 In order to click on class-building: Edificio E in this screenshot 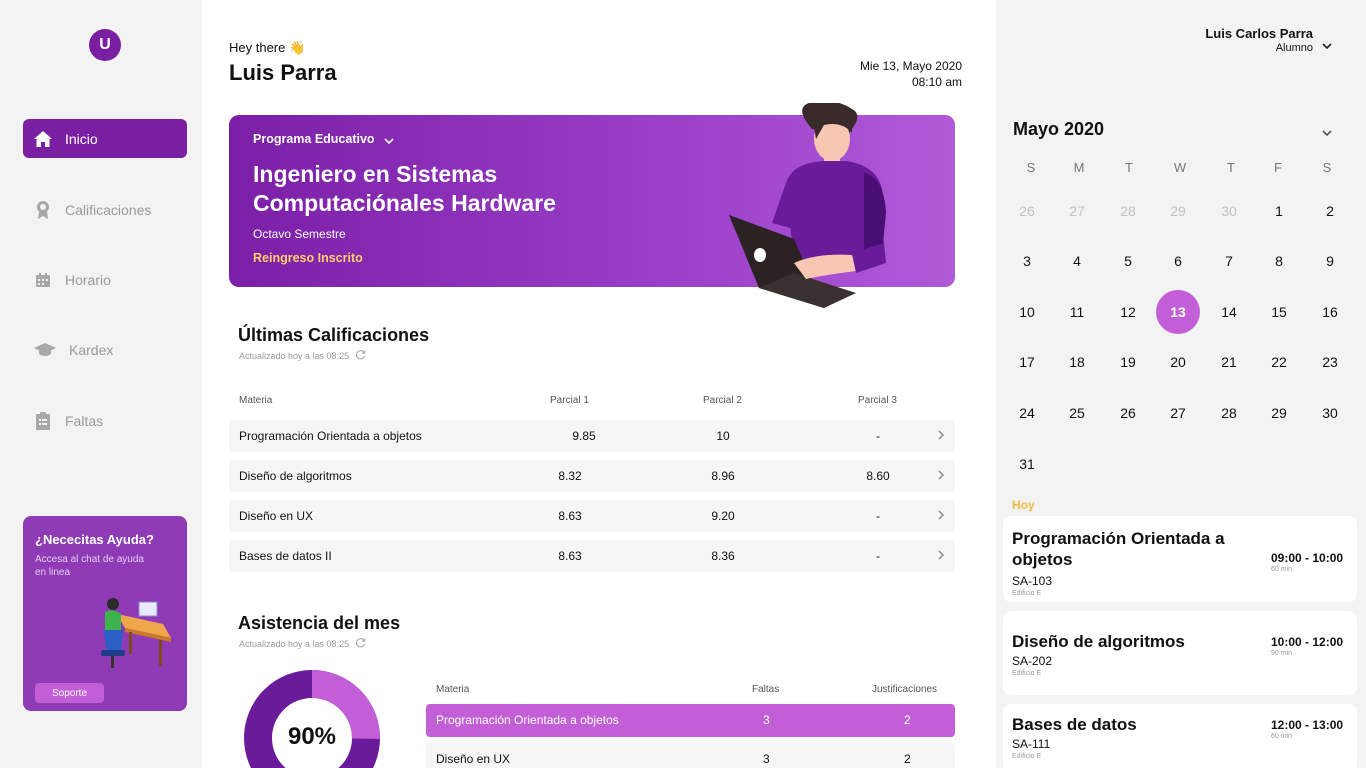, I will do `click(1027, 673)`.